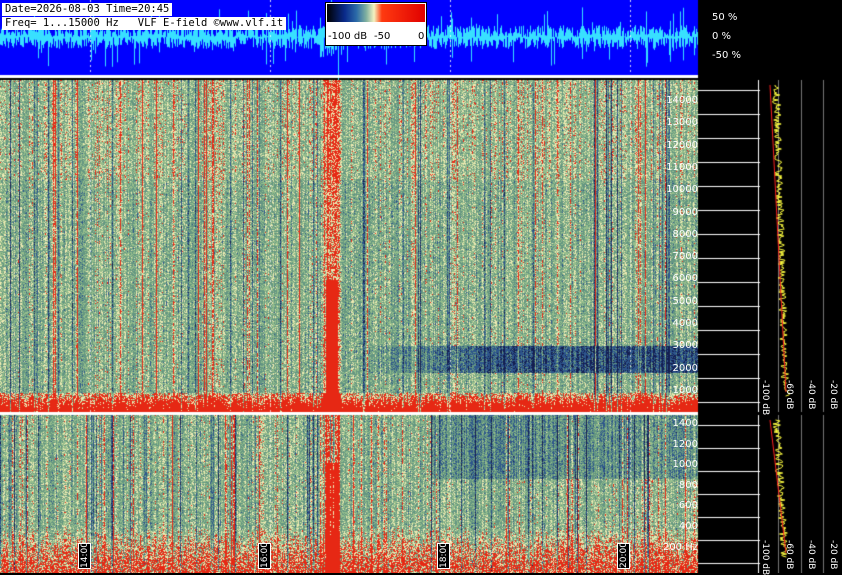 This screenshot has width=842, height=575. What do you see at coordinates (348, 36) in the screenshot?
I see `color-scale-label-min: -100 dB` at bounding box center [348, 36].